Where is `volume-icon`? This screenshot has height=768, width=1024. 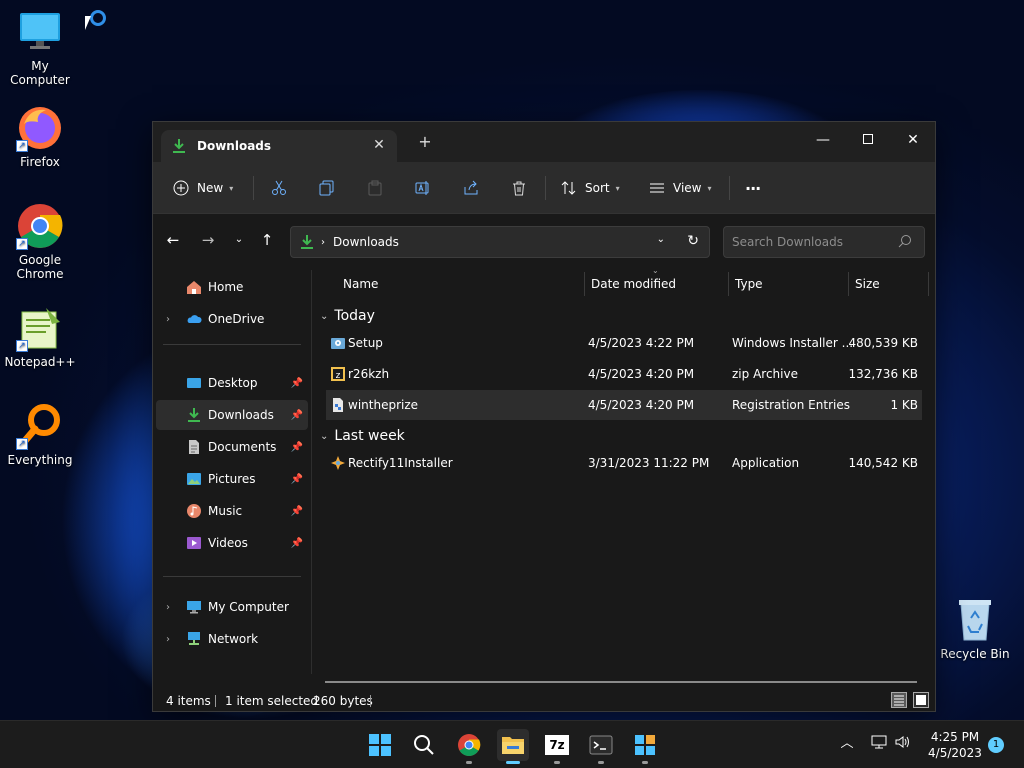 volume-icon is located at coordinates (903, 744).